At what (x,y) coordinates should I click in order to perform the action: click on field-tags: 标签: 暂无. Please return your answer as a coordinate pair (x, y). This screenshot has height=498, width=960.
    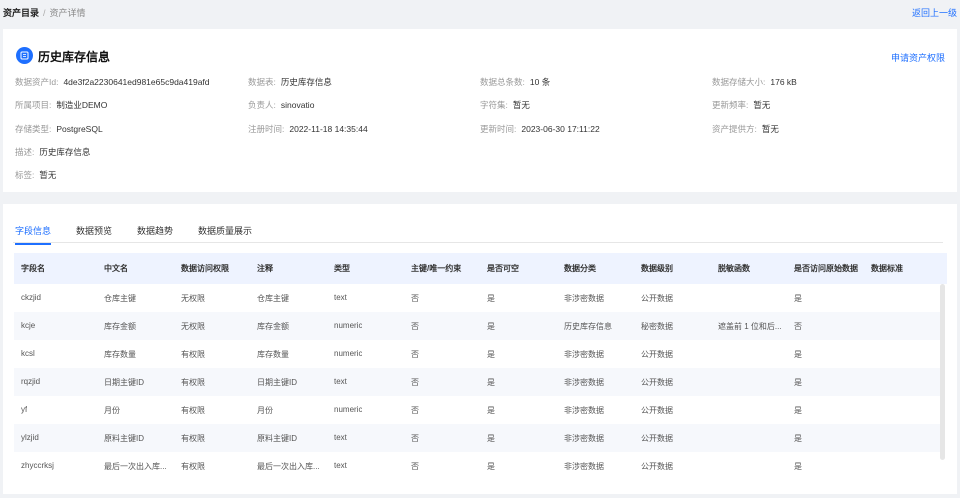
    Looking at the image, I should click on (35, 175).